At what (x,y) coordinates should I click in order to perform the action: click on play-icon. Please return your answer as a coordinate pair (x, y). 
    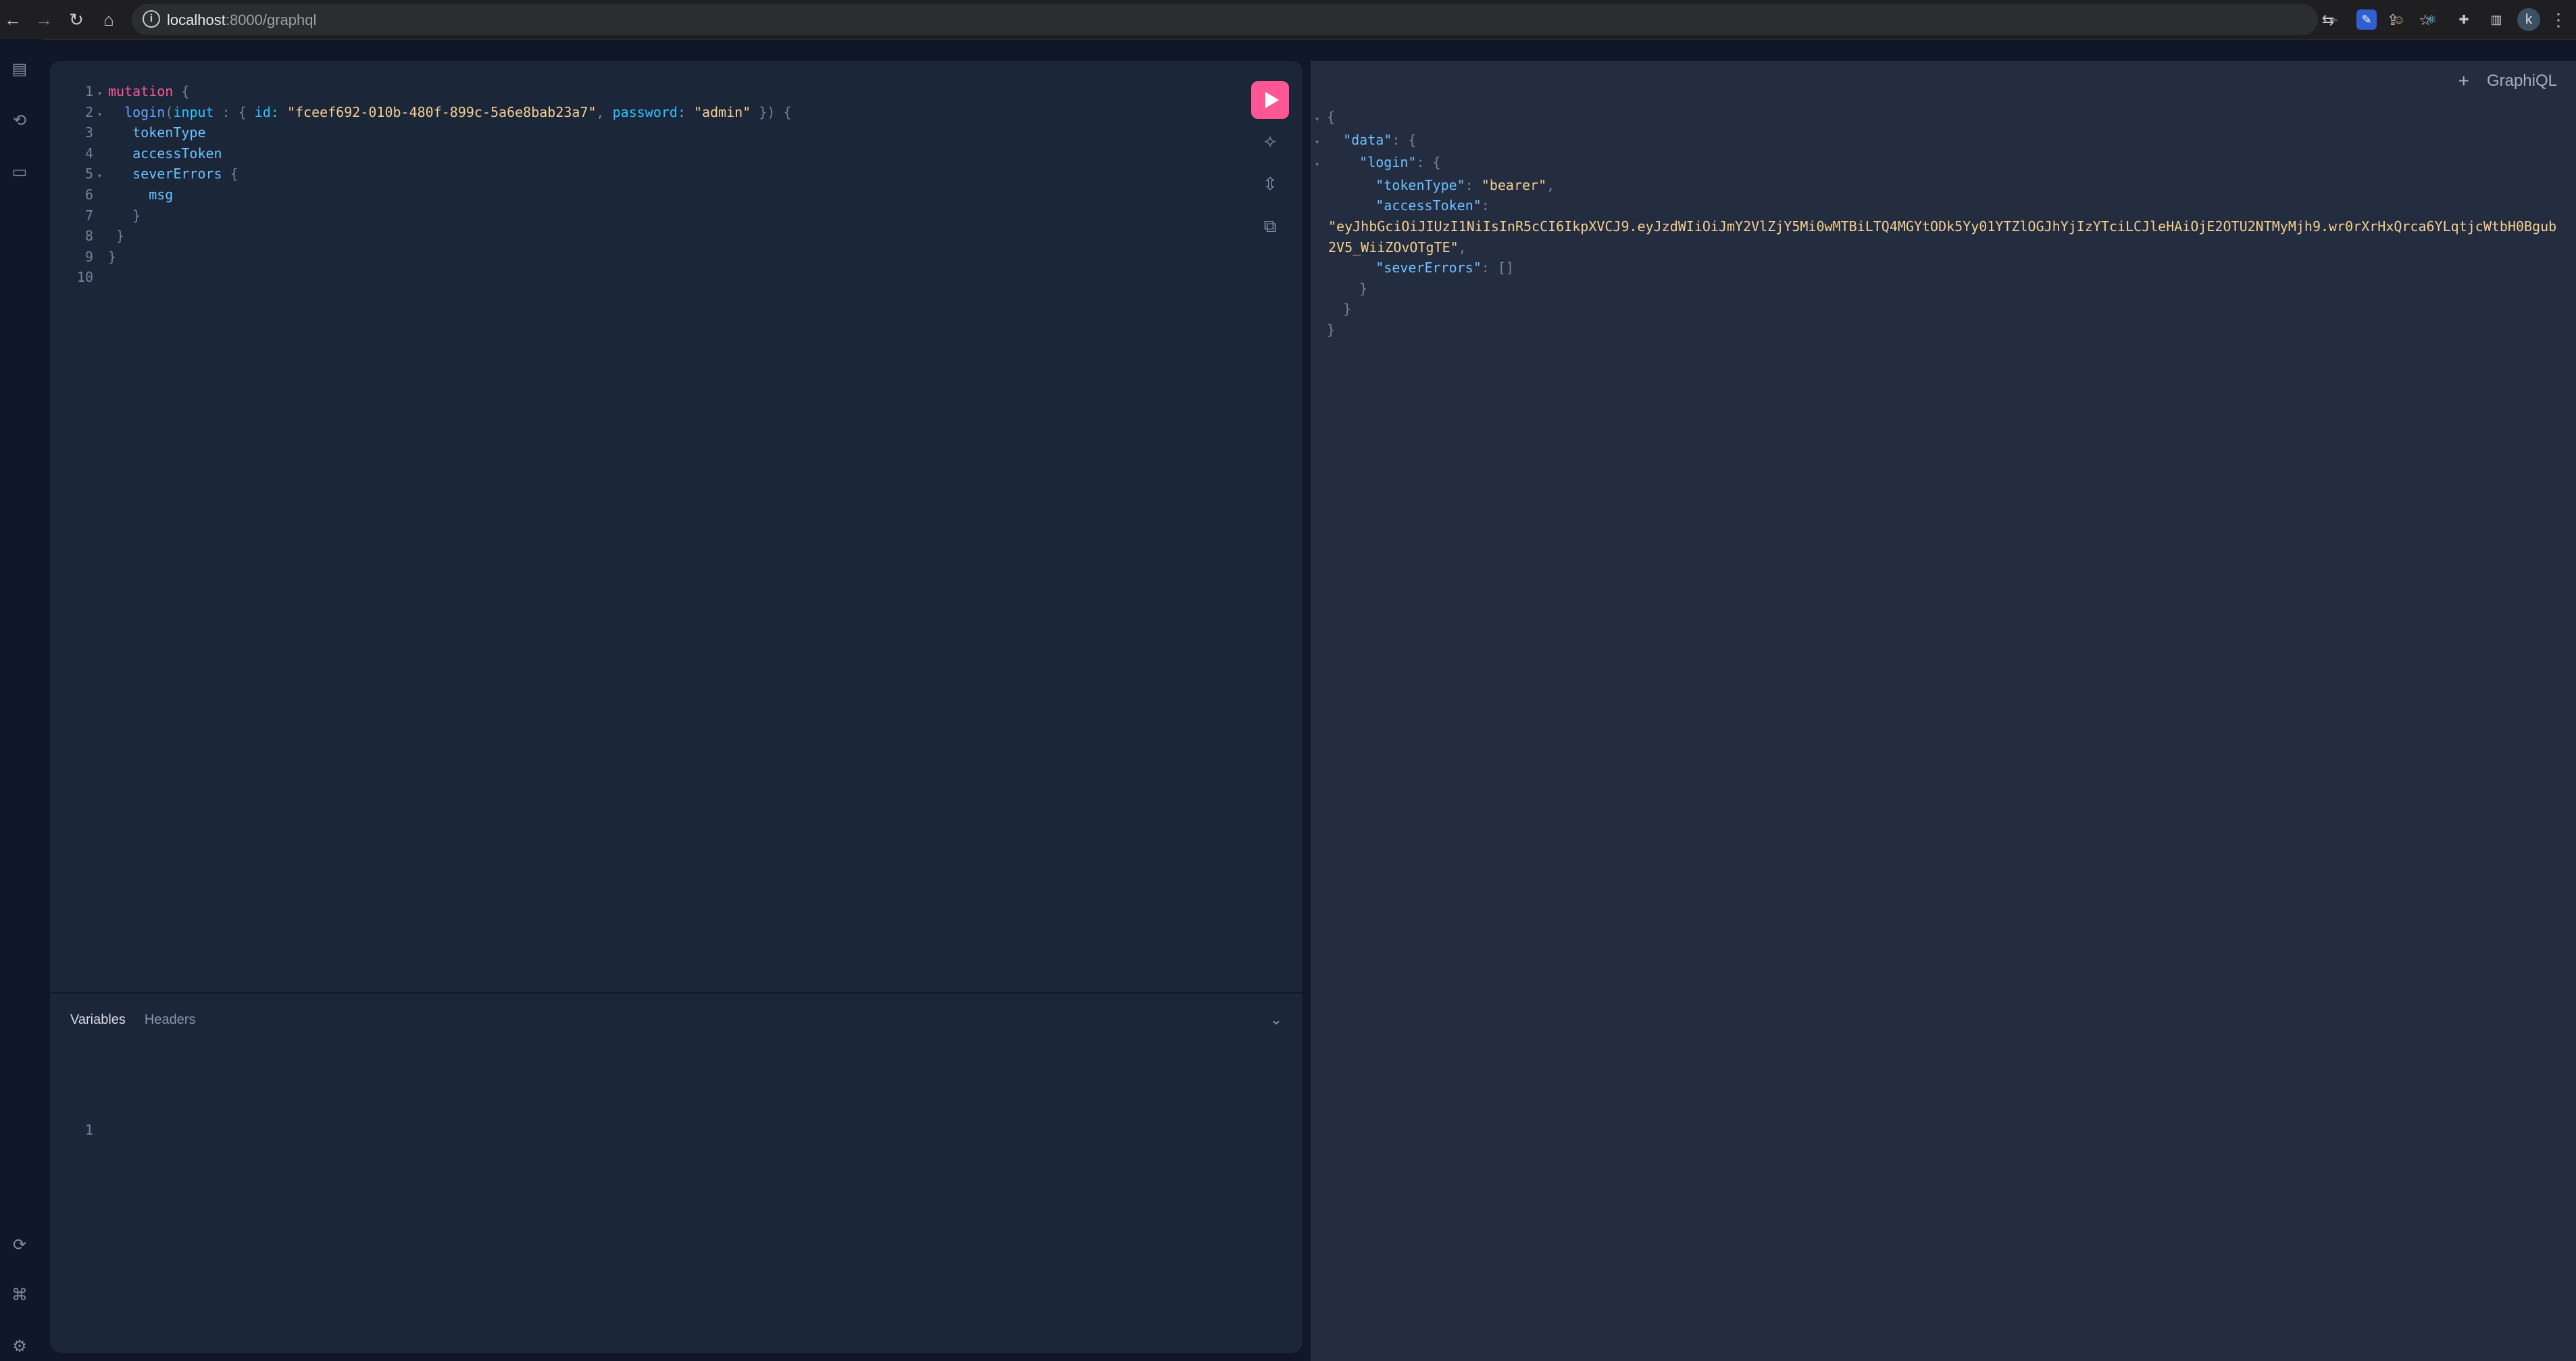
    Looking at the image, I should click on (1272, 100).